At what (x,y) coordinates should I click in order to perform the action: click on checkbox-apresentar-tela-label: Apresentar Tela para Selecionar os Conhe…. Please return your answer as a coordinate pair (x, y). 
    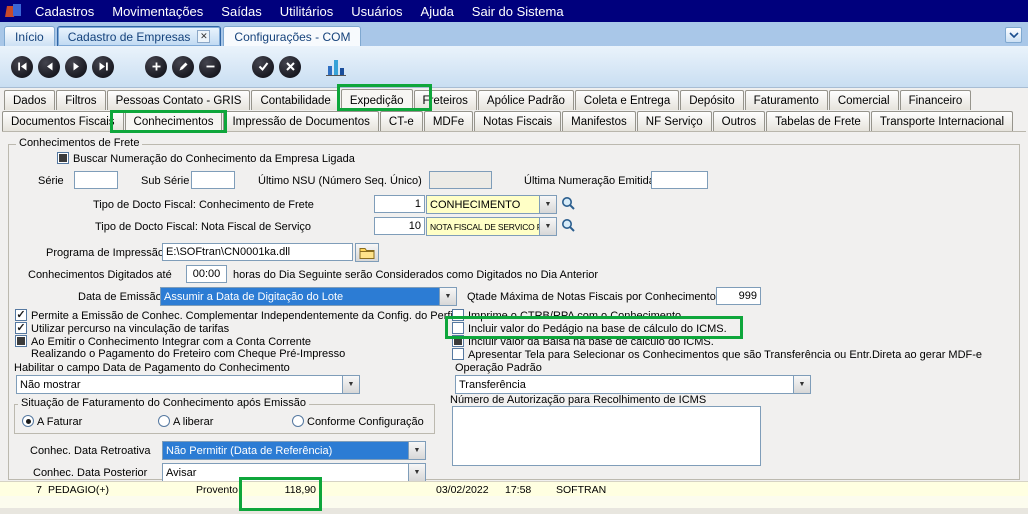
    Looking at the image, I should click on (725, 355).